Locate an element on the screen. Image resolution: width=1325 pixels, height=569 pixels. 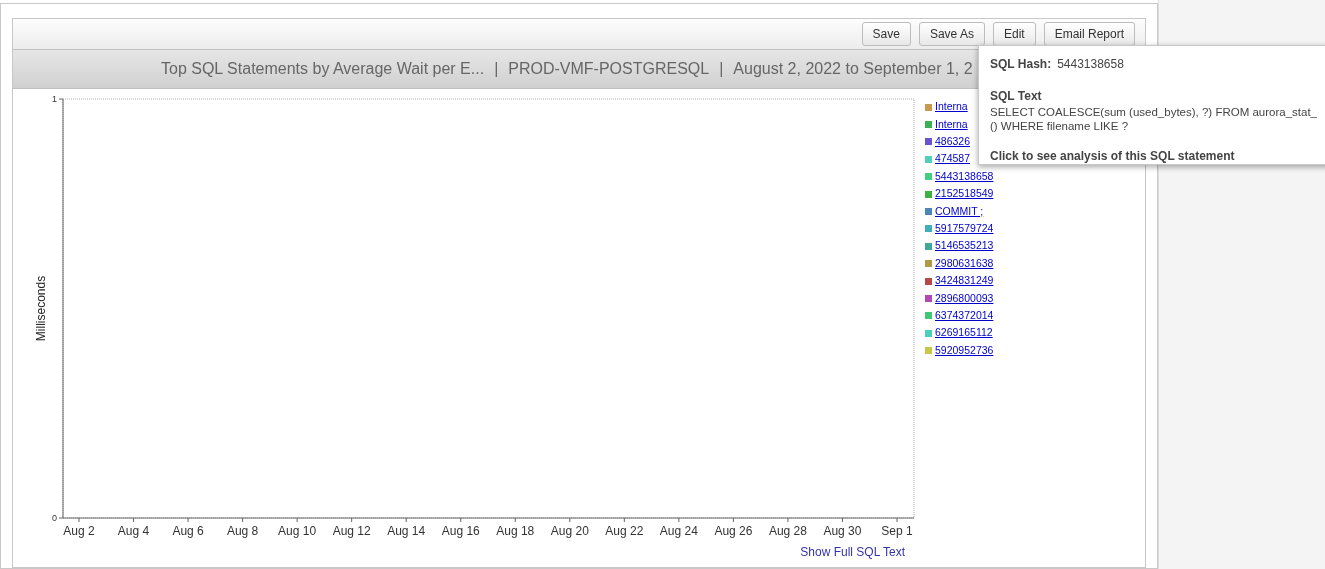
x-tick-label: Aug 24 is located at coordinates (678, 531).